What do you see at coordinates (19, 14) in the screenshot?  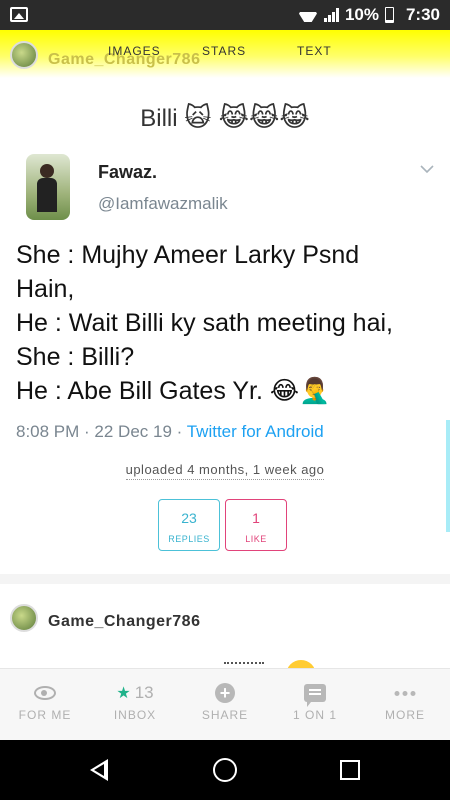 I see `gallery-icon` at bounding box center [19, 14].